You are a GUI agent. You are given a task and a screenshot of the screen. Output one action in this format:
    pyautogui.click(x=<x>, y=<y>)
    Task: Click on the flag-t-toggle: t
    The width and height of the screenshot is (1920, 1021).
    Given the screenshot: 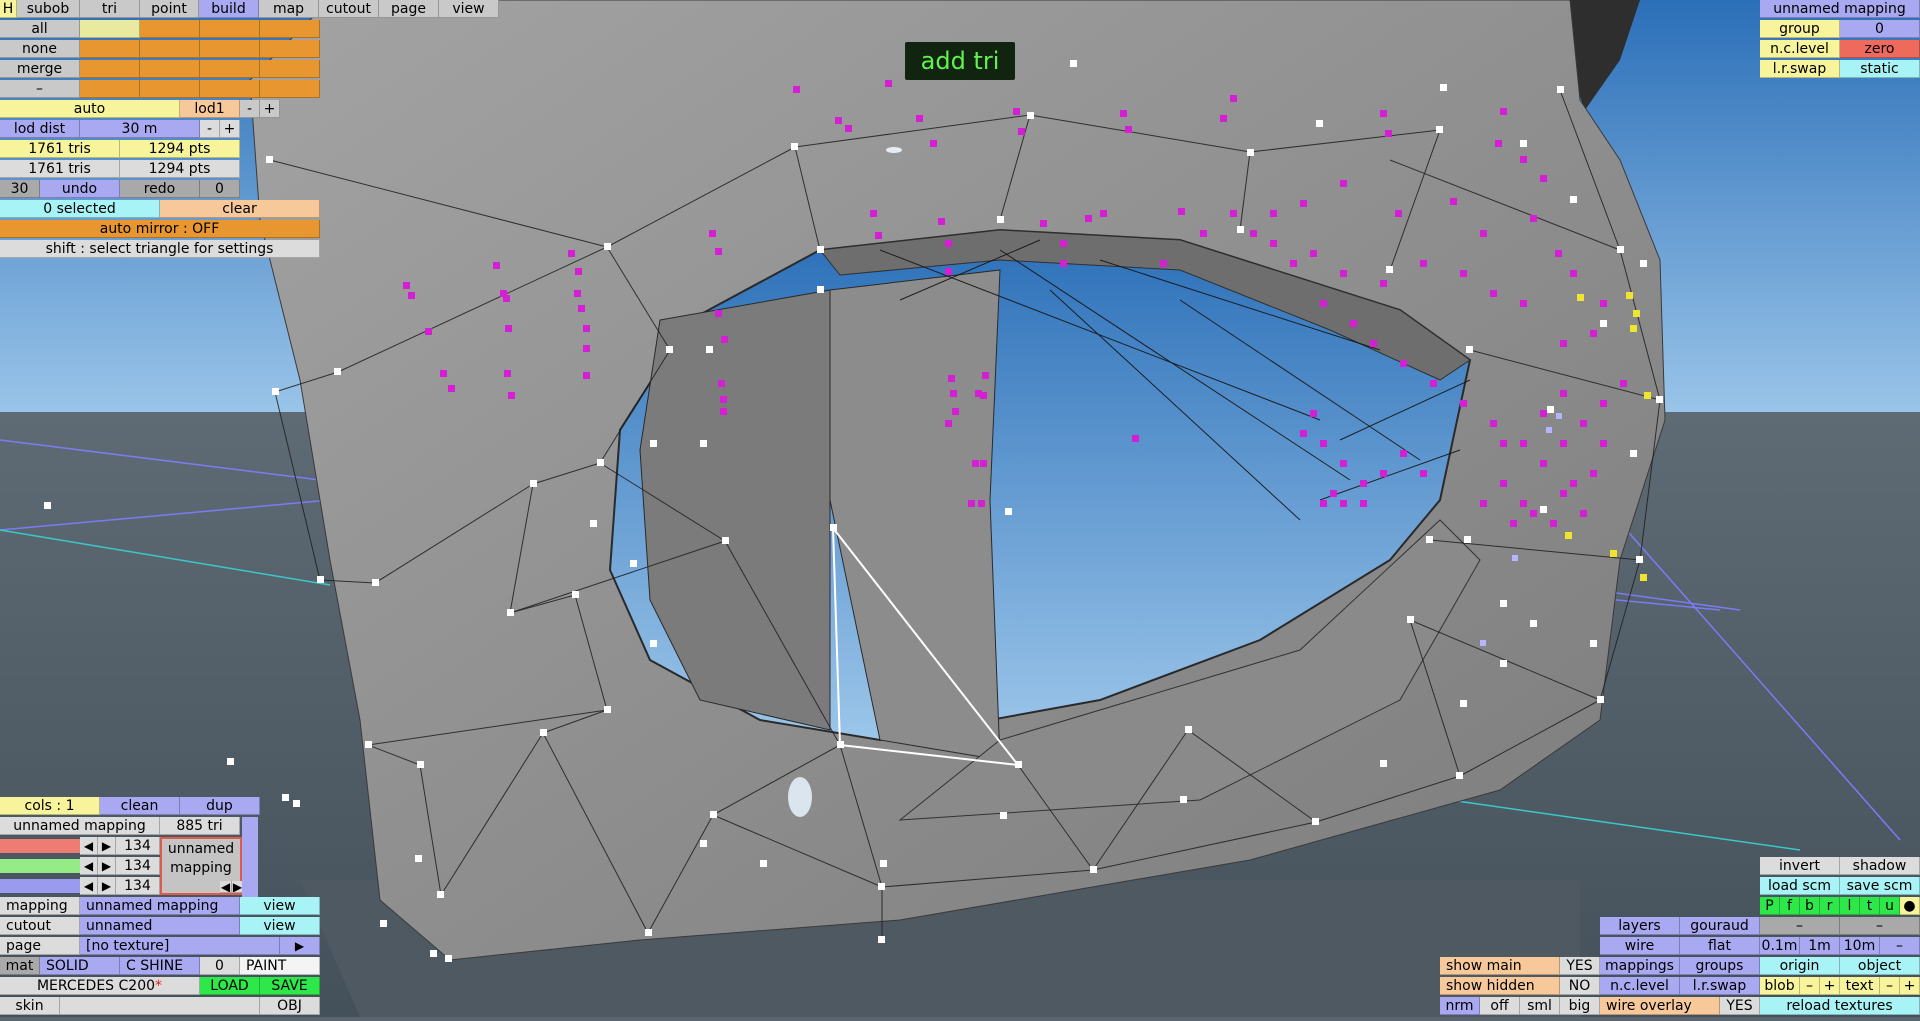 What is the action you would take?
    pyautogui.click(x=1870, y=906)
    